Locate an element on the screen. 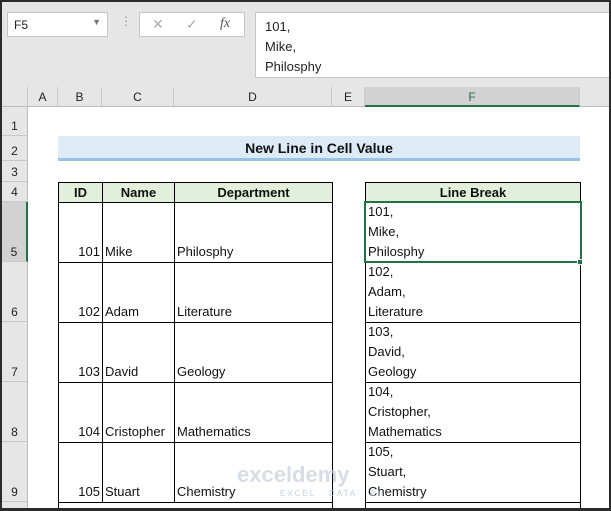 The width and height of the screenshot is (611, 511). department-cell: Mathematics is located at coordinates (253, 412).